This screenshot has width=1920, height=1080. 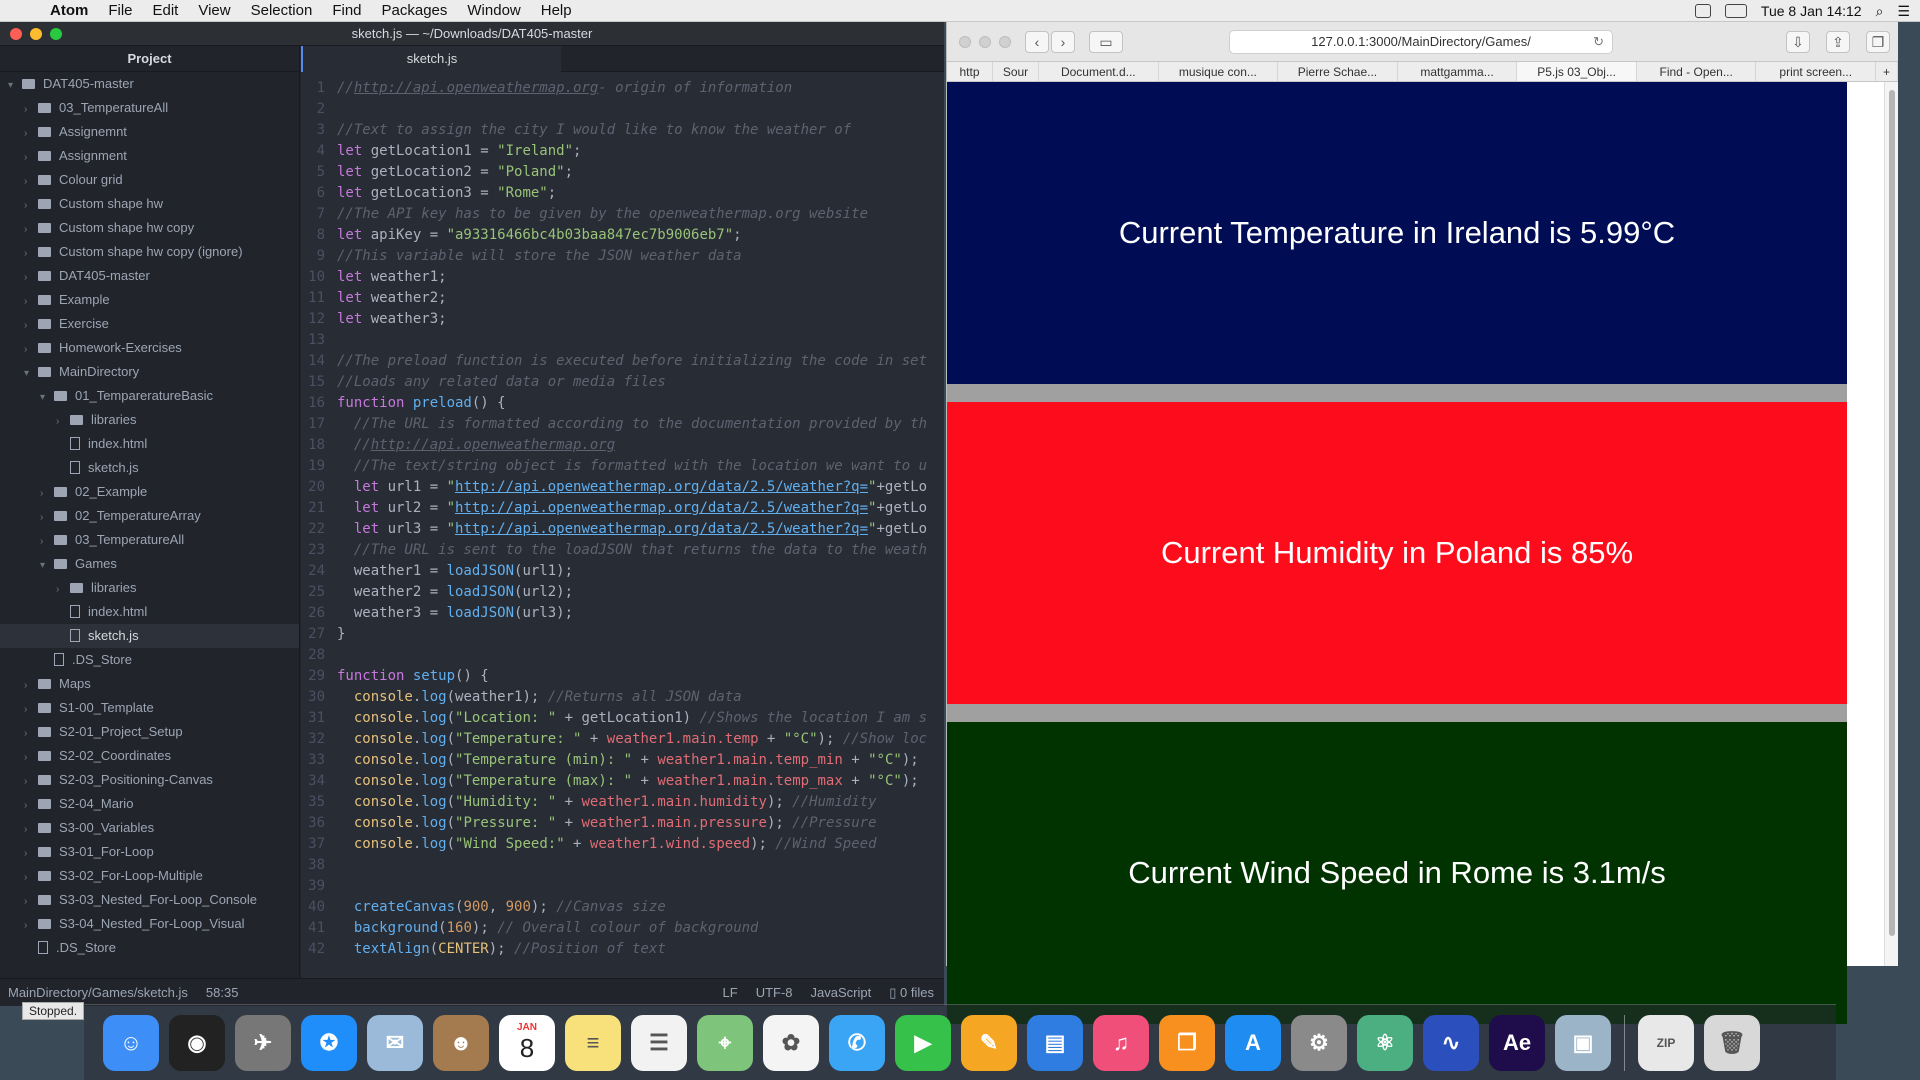 What do you see at coordinates (461, 1042) in the screenshot?
I see `contacts-icon: ☻` at bounding box center [461, 1042].